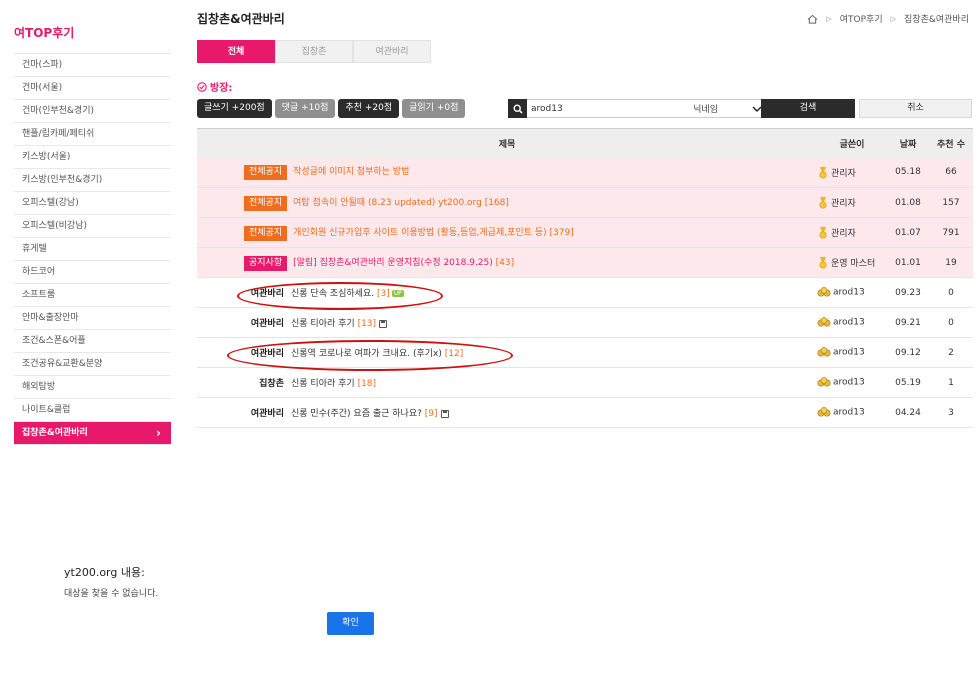  I want to click on post-title-cell: 여관바리 신롱 단속 조심하세요. [3] UP, so click(507, 292).